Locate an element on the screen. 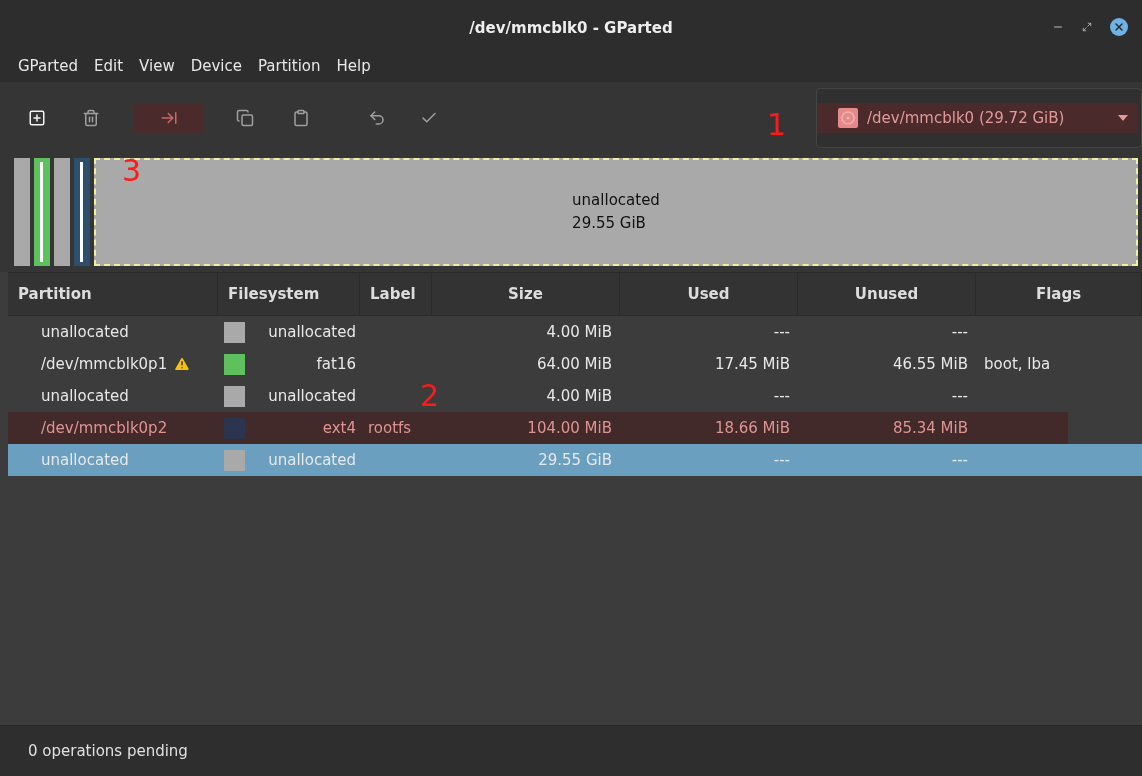 Image resolution: width=1142 pixels, height=776 pixels. column-header: Partition is located at coordinates (113, 294).